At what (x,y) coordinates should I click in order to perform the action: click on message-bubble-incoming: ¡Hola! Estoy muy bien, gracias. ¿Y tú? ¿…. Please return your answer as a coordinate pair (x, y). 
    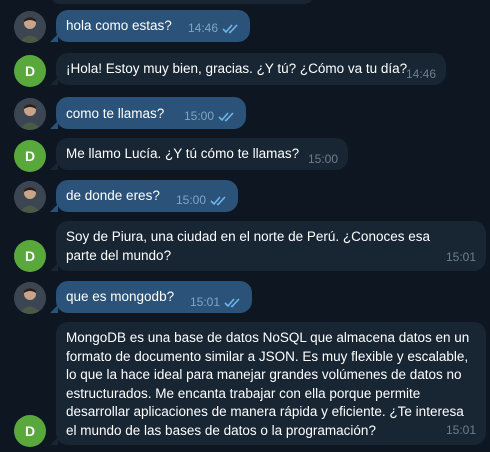
    Looking at the image, I should click on (248, 69).